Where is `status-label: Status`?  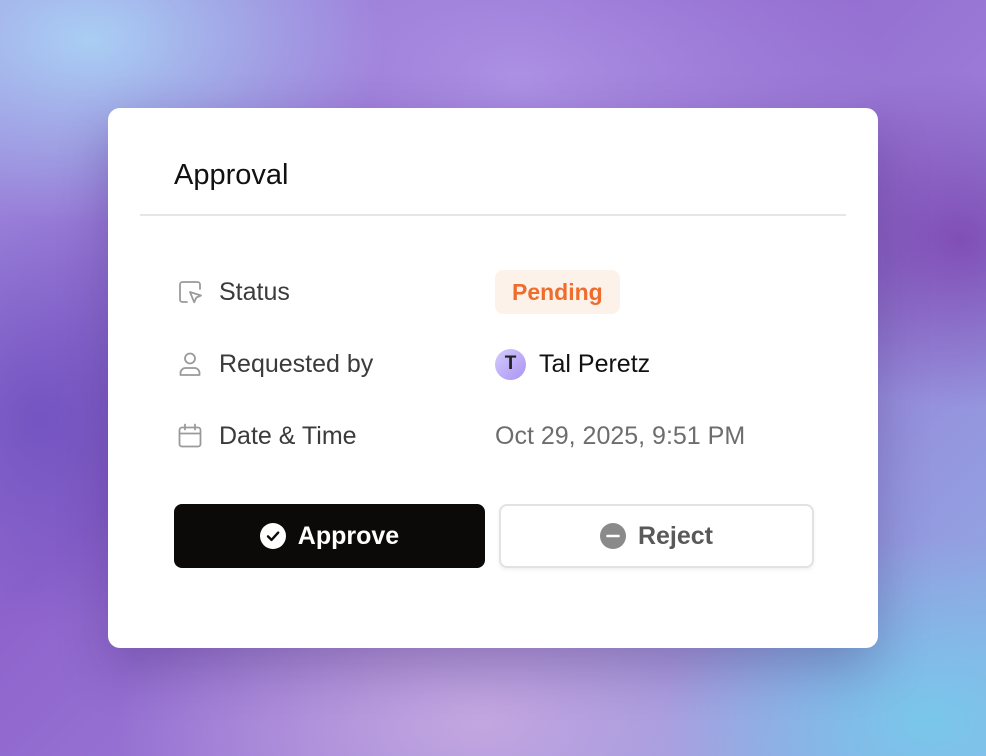 status-label: Status is located at coordinates (254, 292).